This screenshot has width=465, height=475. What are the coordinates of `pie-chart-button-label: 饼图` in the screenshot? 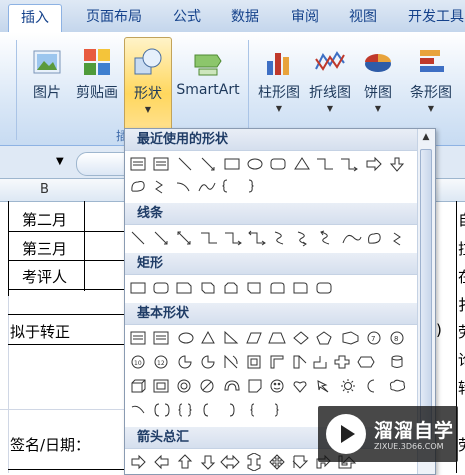 It's located at (378, 93).